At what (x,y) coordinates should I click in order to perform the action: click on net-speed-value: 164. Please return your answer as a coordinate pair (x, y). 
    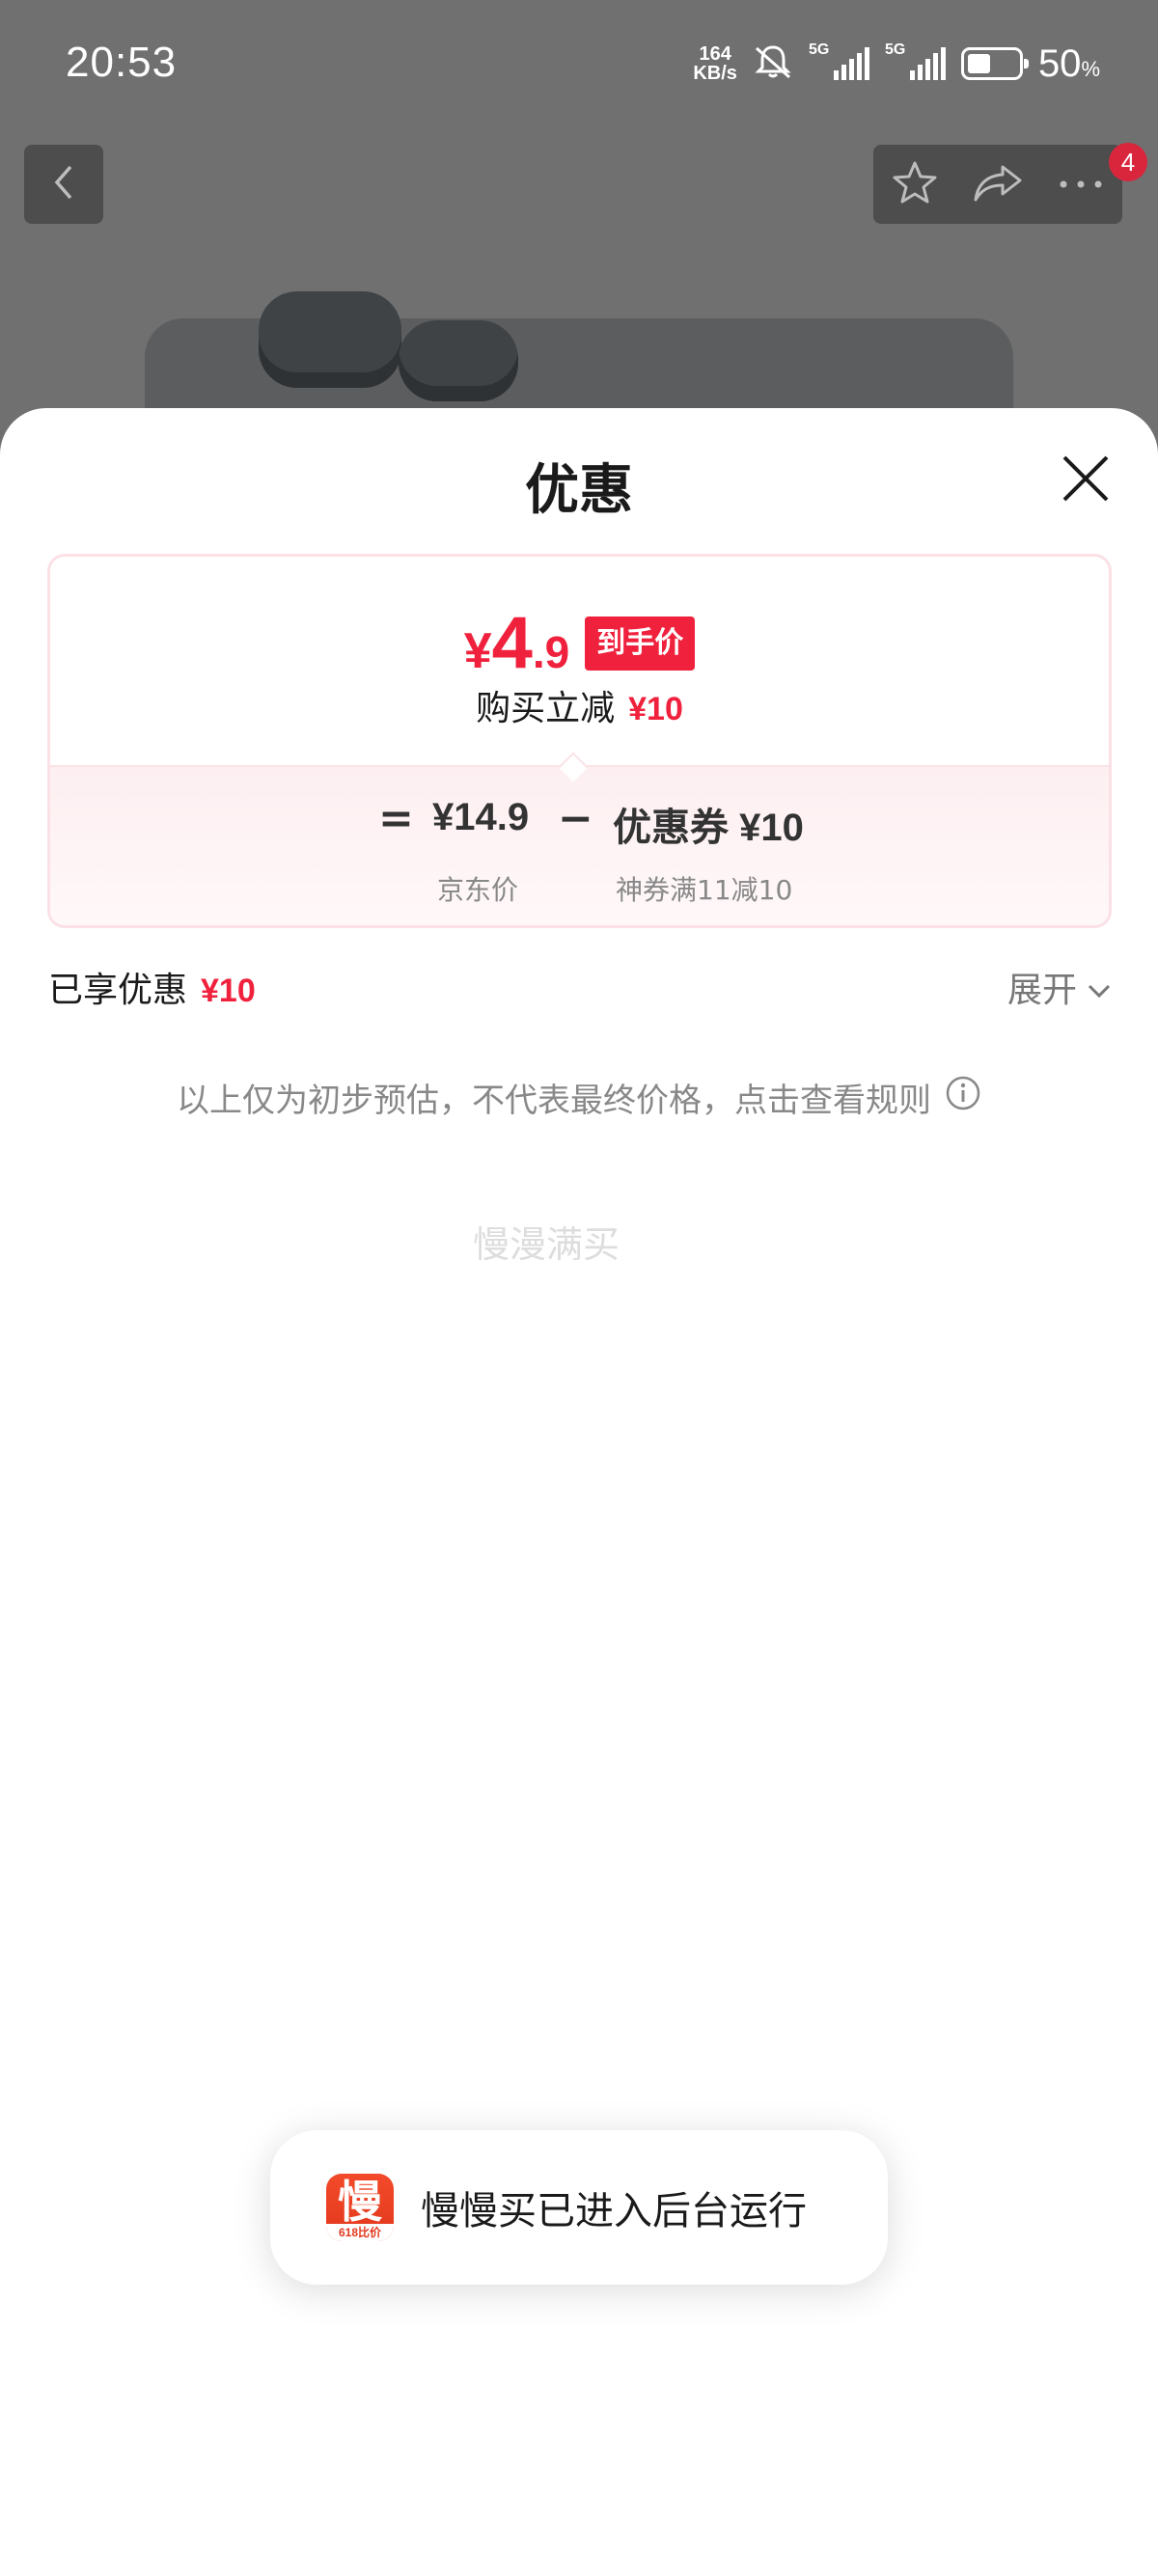
    Looking at the image, I should click on (715, 54).